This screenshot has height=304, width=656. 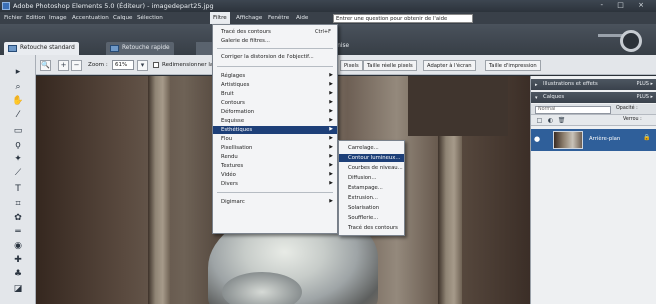 I want to click on visibility-eye-icon: ●, so click(x=537, y=139).